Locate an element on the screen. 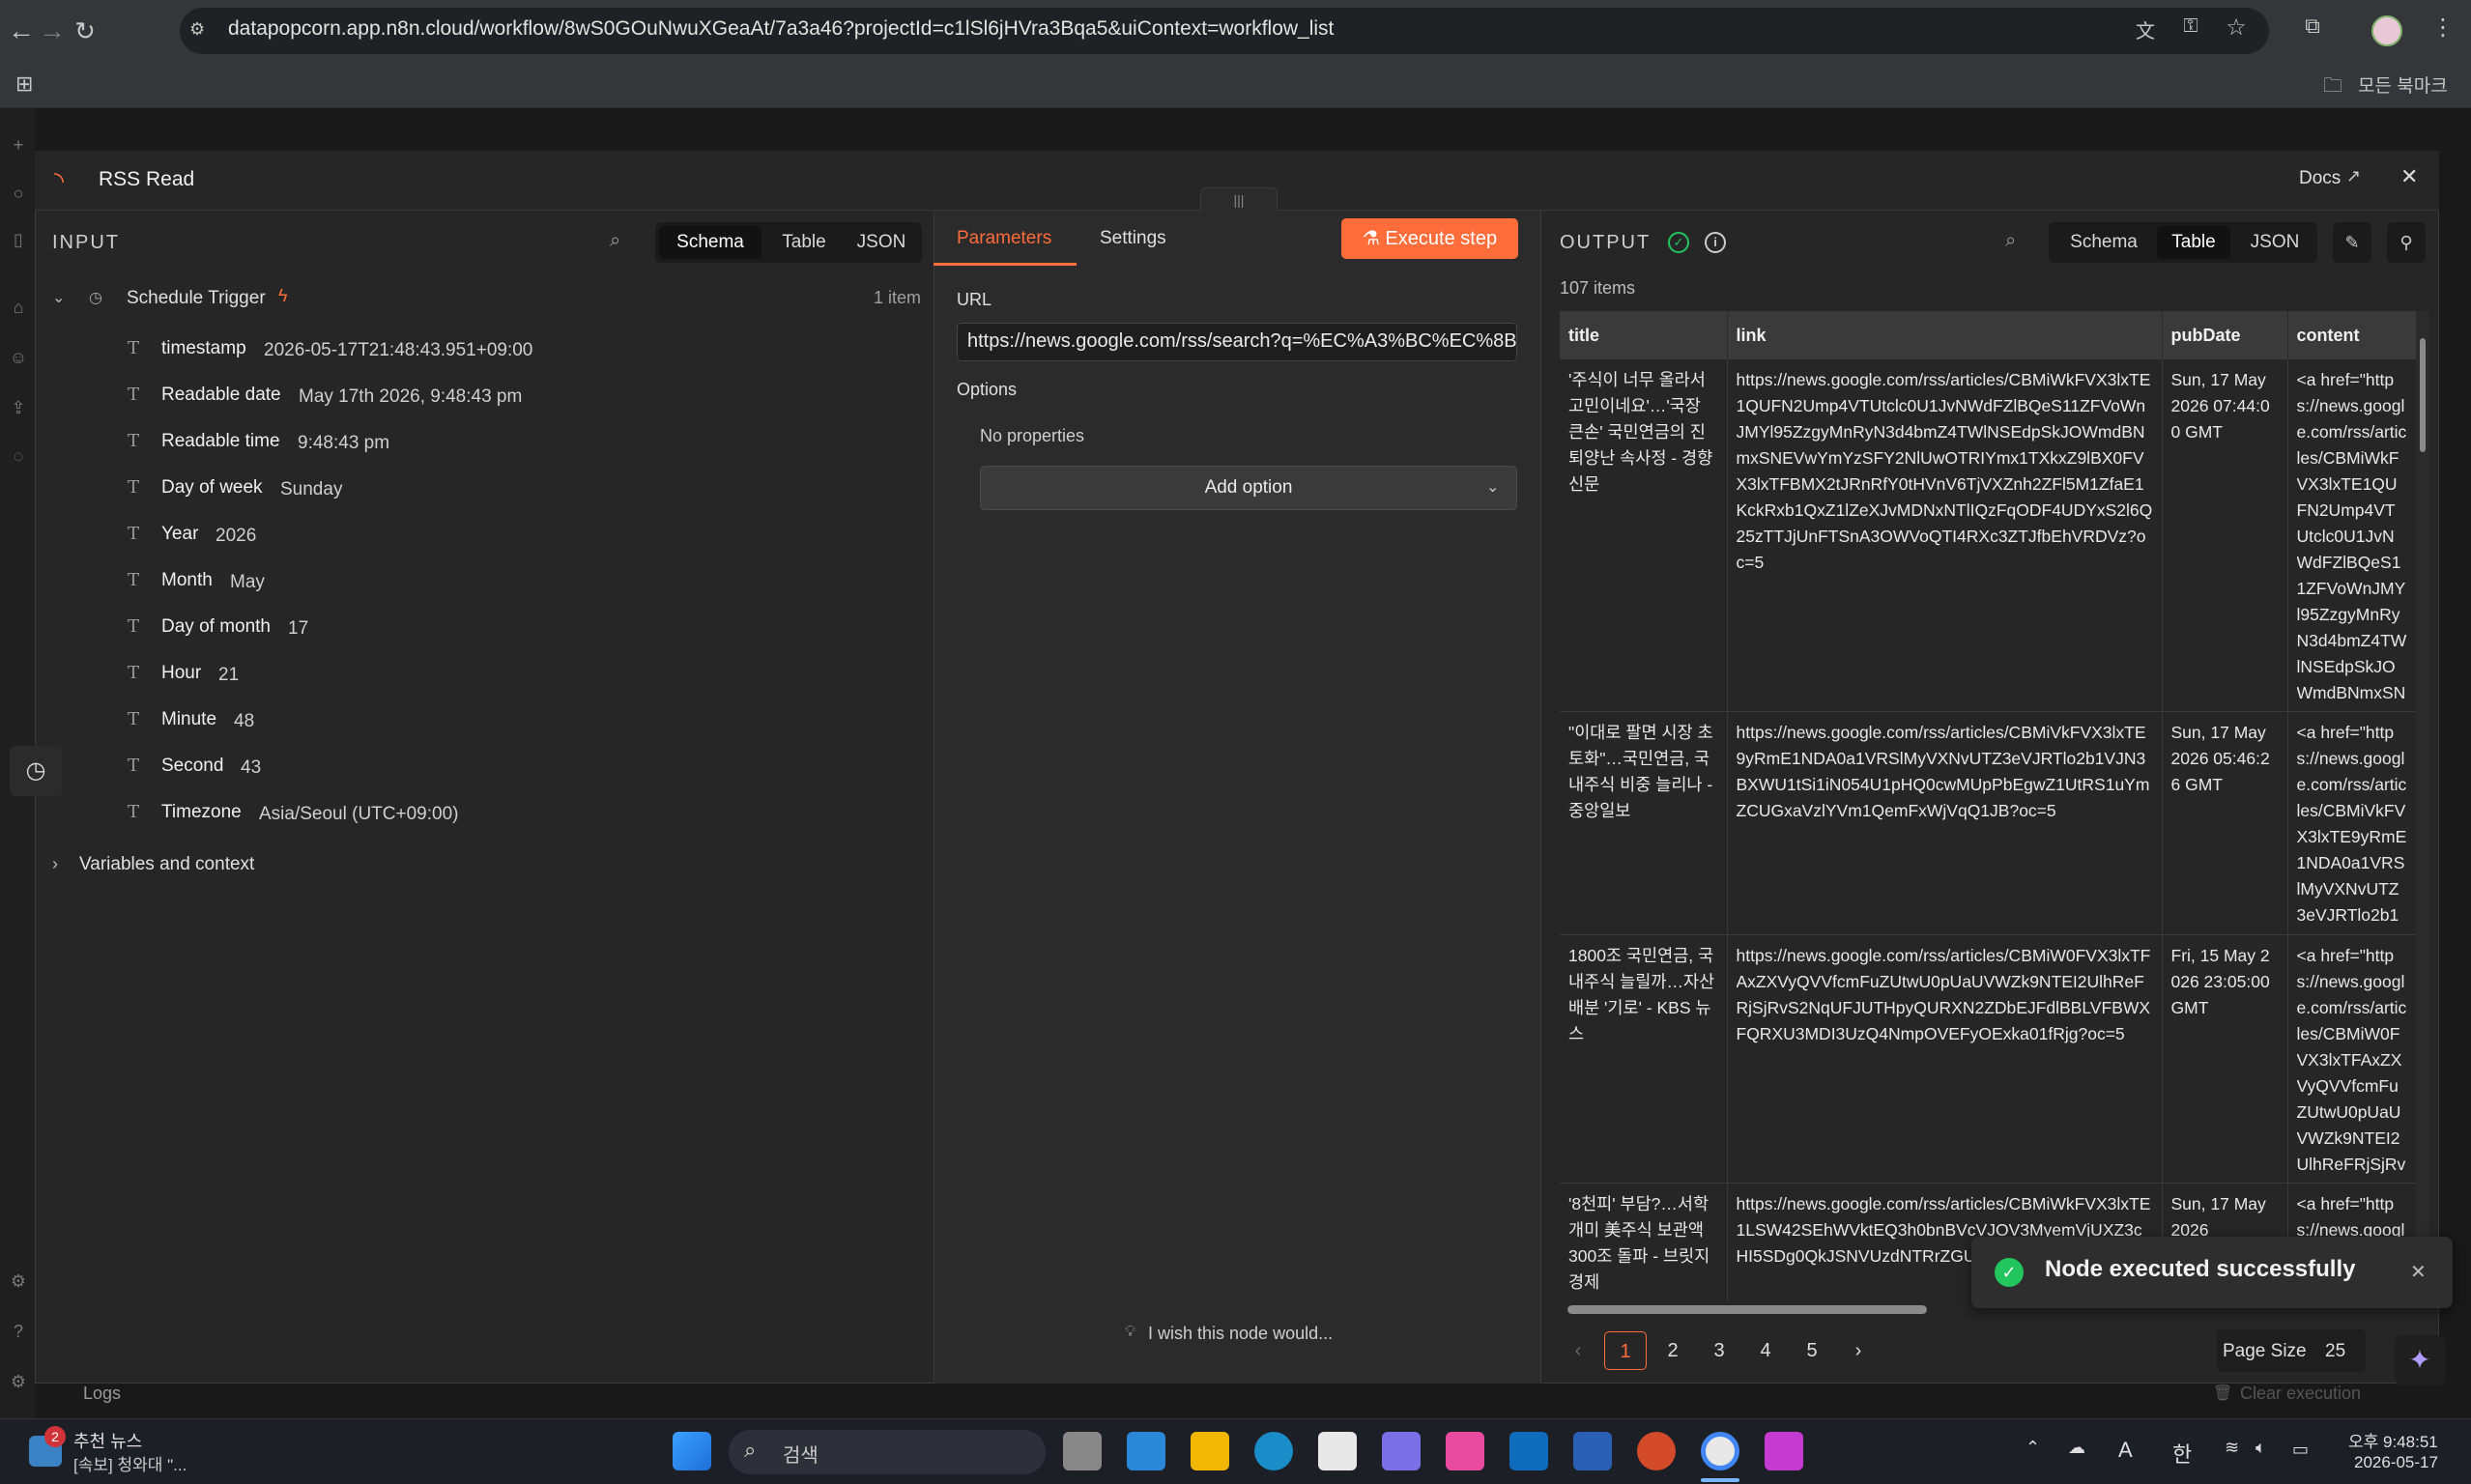 This screenshot has height=1484, width=2471. store-icon is located at coordinates (1338, 1451).